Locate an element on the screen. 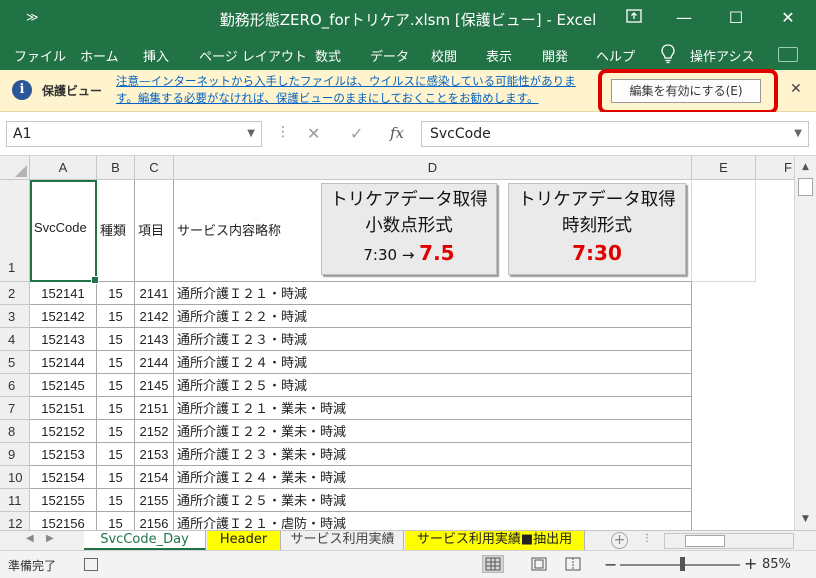  row-header: 9 is located at coordinates (15, 454).